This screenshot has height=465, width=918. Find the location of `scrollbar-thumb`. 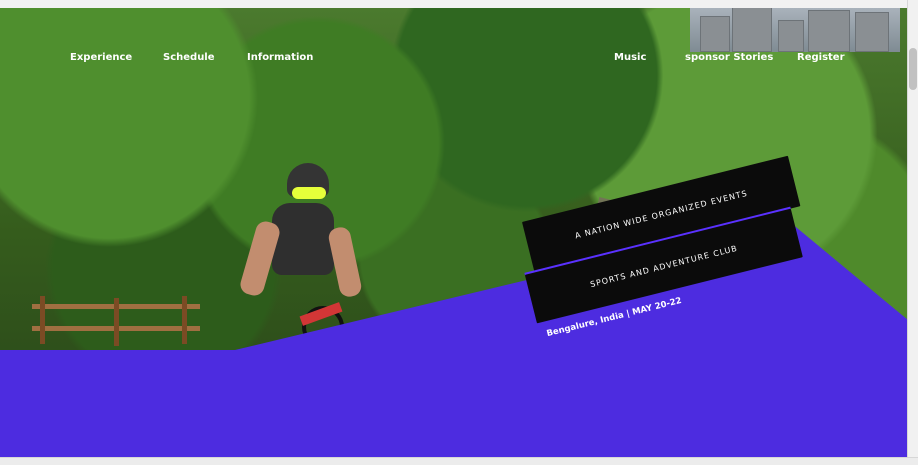

scrollbar-thumb is located at coordinates (913, 69).